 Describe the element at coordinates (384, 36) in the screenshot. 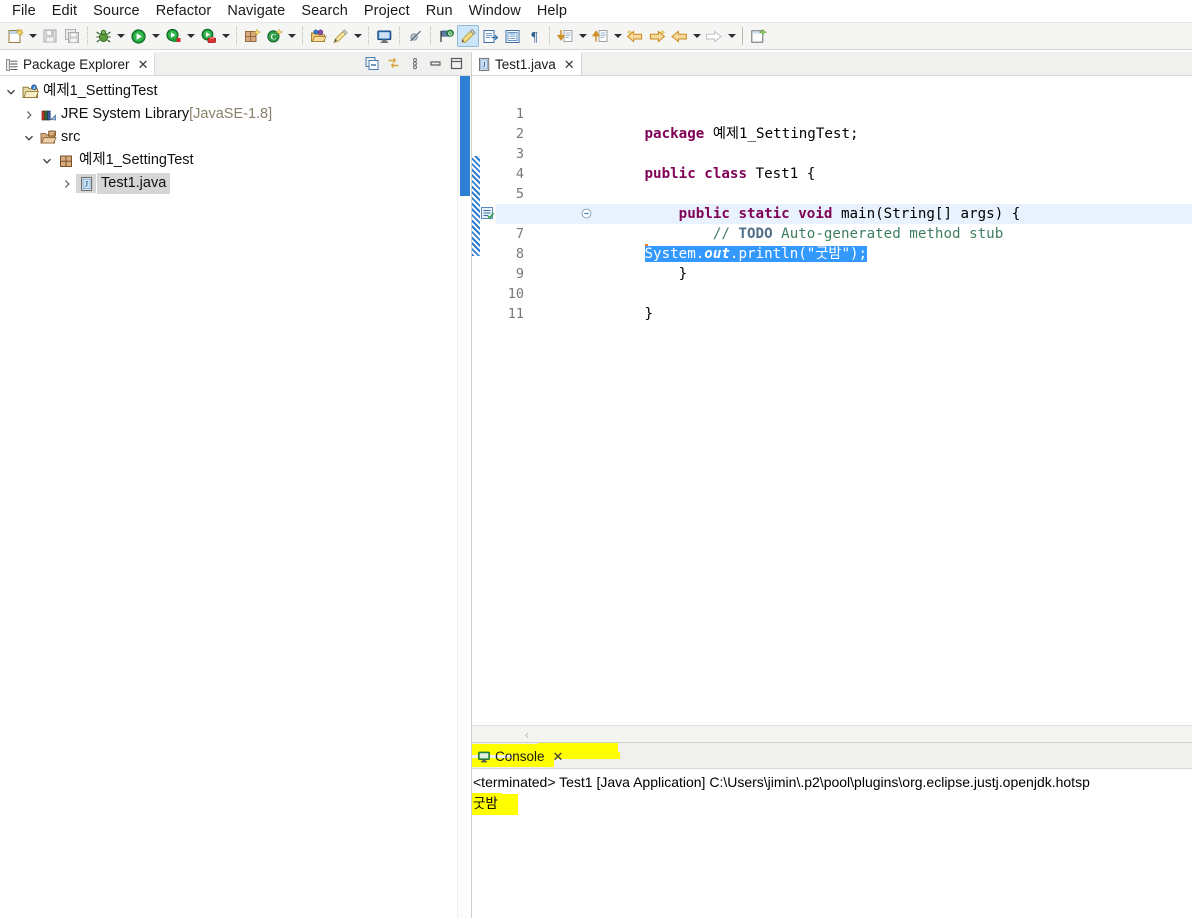

I see `open-console-button` at that location.